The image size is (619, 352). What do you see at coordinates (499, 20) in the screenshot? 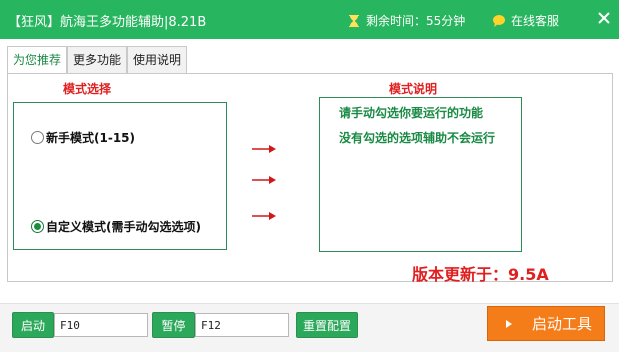
I see `chat-bubble-icon` at bounding box center [499, 20].